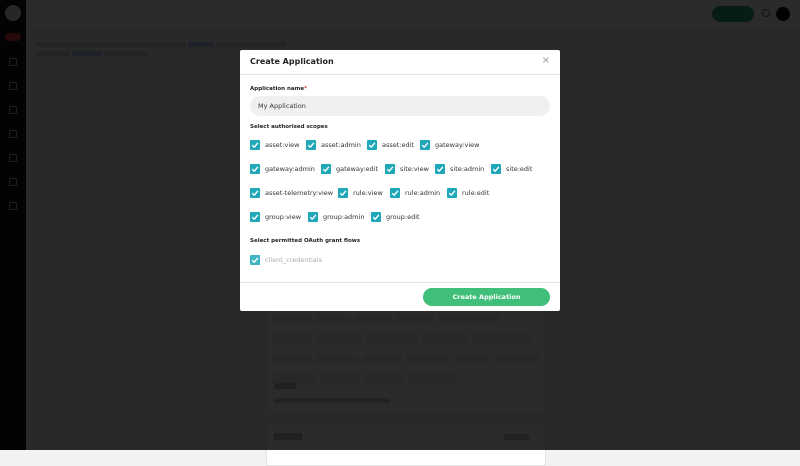 The width and height of the screenshot is (800, 466). Describe the element at coordinates (357, 169) in the screenshot. I see `scope-label: gateway:edit` at that location.